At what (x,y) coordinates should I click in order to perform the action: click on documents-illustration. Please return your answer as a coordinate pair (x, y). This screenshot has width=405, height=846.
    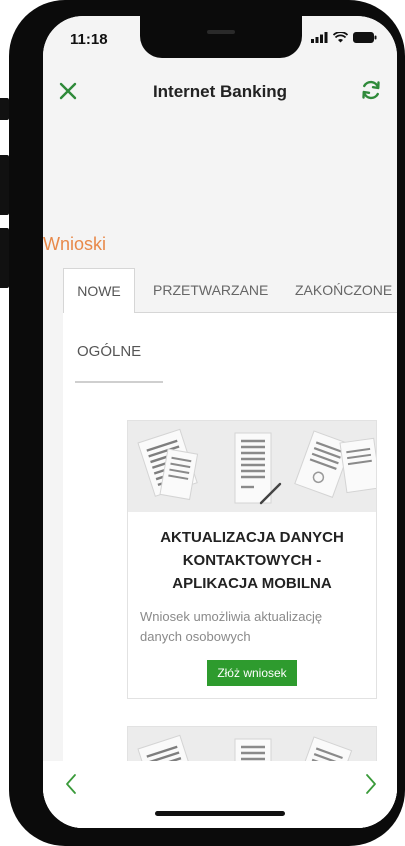
    Looking at the image, I should click on (252, 466).